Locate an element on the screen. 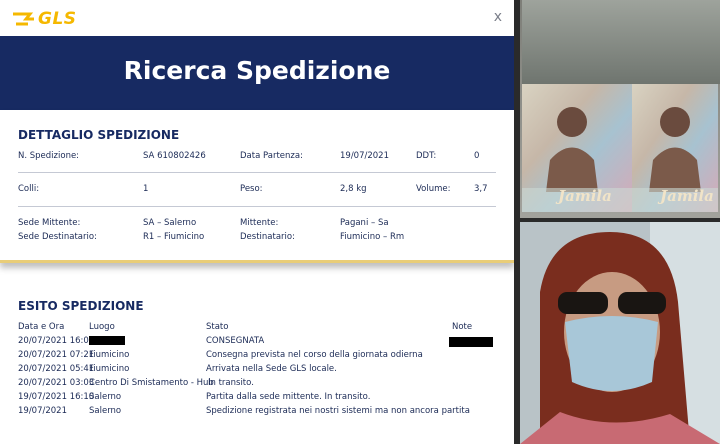  redacted-note is located at coordinates (471, 342).